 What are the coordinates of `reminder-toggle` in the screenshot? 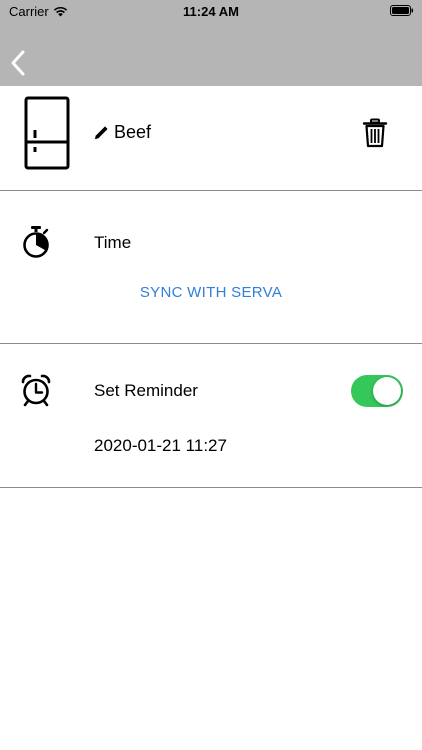 It's located at (377, 391).